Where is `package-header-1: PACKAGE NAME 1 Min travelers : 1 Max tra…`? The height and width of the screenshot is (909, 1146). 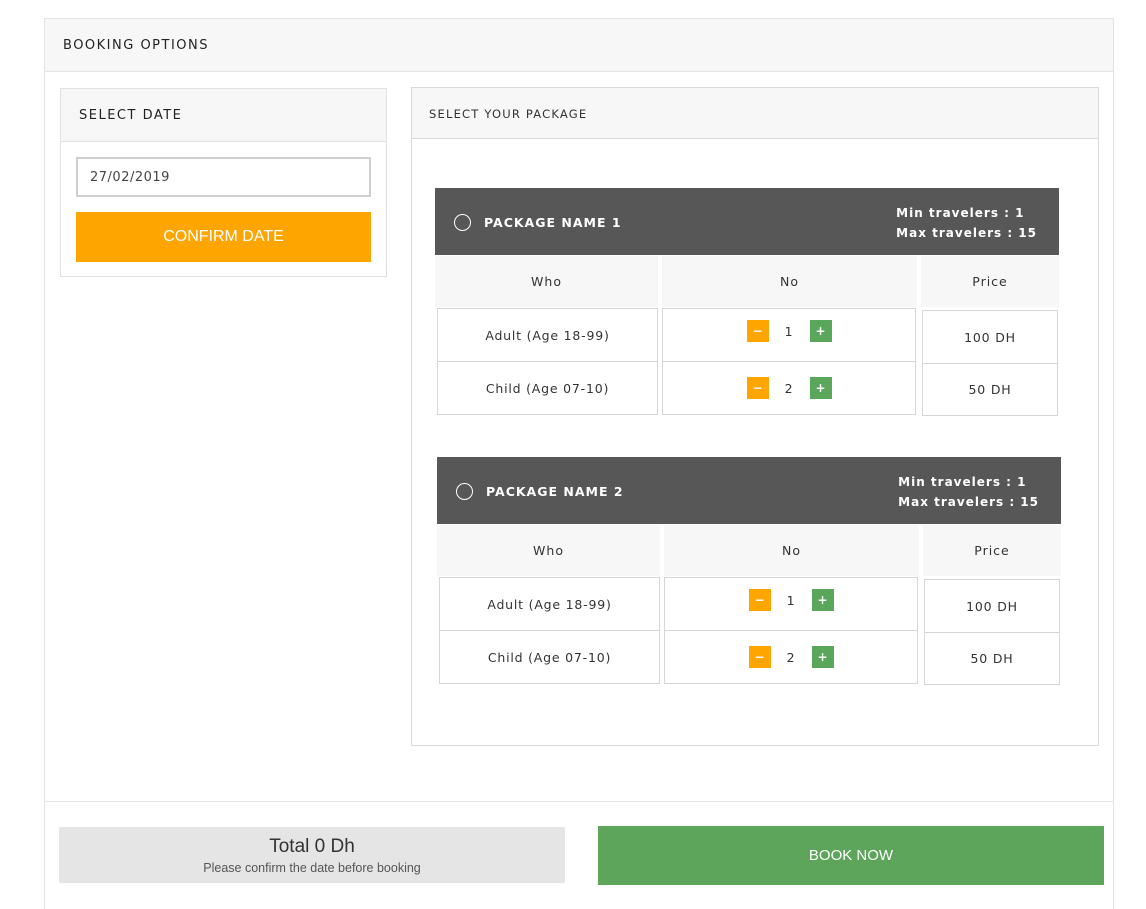
package-header-1: PACKAGE NAME 1 Min travelers : 1 Max tra… is located at coordinates (747, 221).